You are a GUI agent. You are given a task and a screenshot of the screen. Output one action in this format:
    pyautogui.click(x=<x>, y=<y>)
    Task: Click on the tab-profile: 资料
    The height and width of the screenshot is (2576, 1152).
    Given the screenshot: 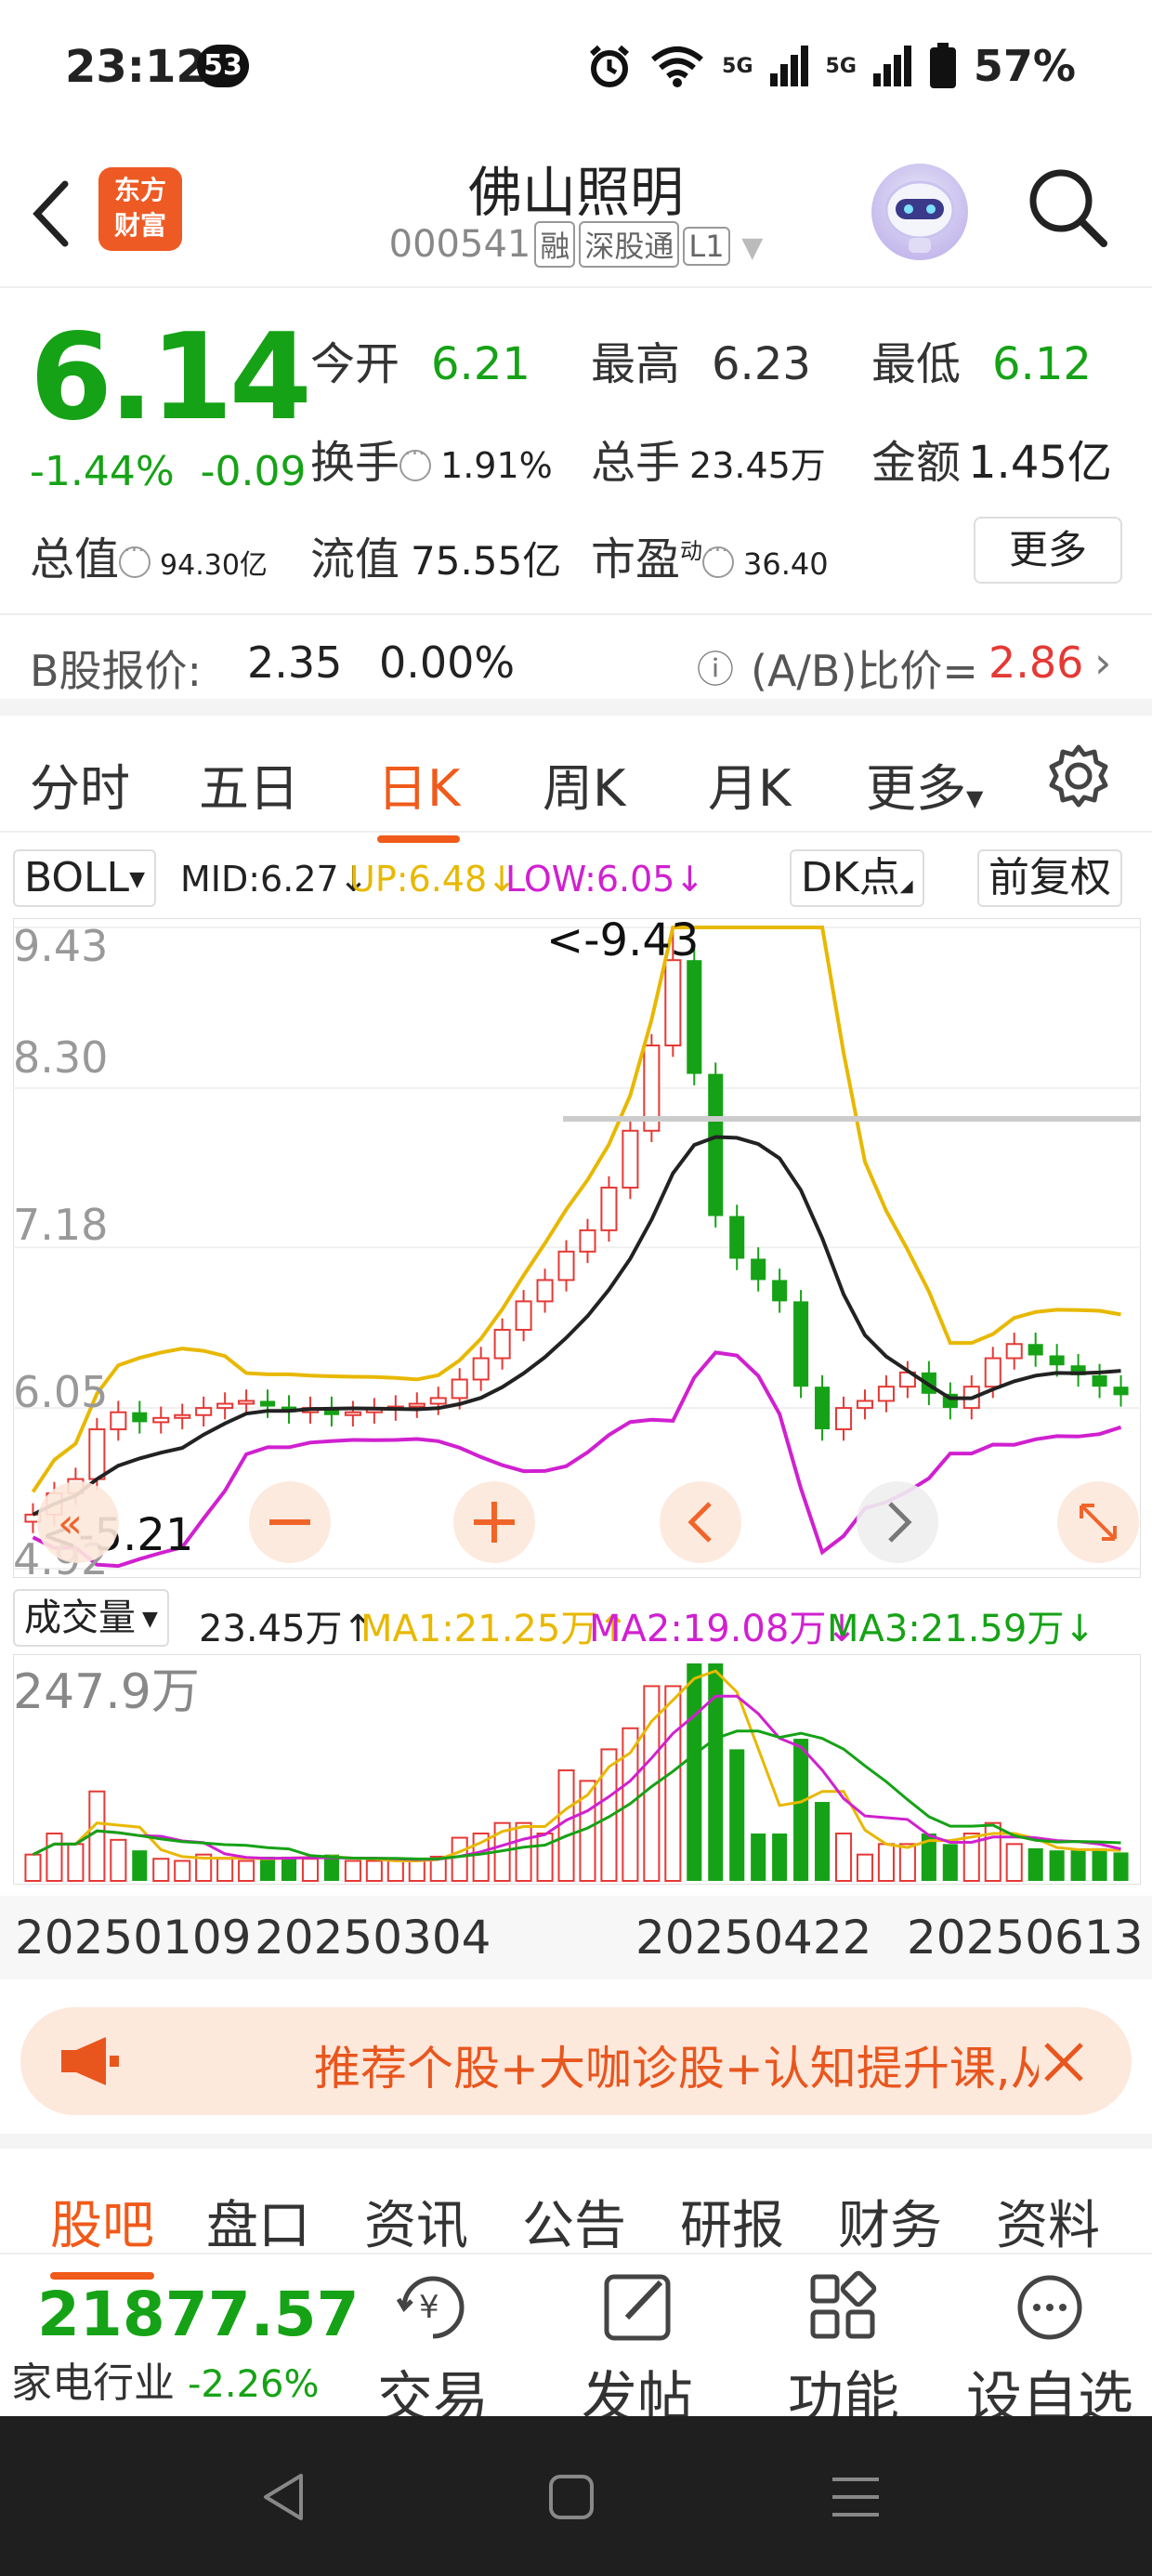 What is the action you would take?
    pyautogui.click(x=1048, y=2221)
    